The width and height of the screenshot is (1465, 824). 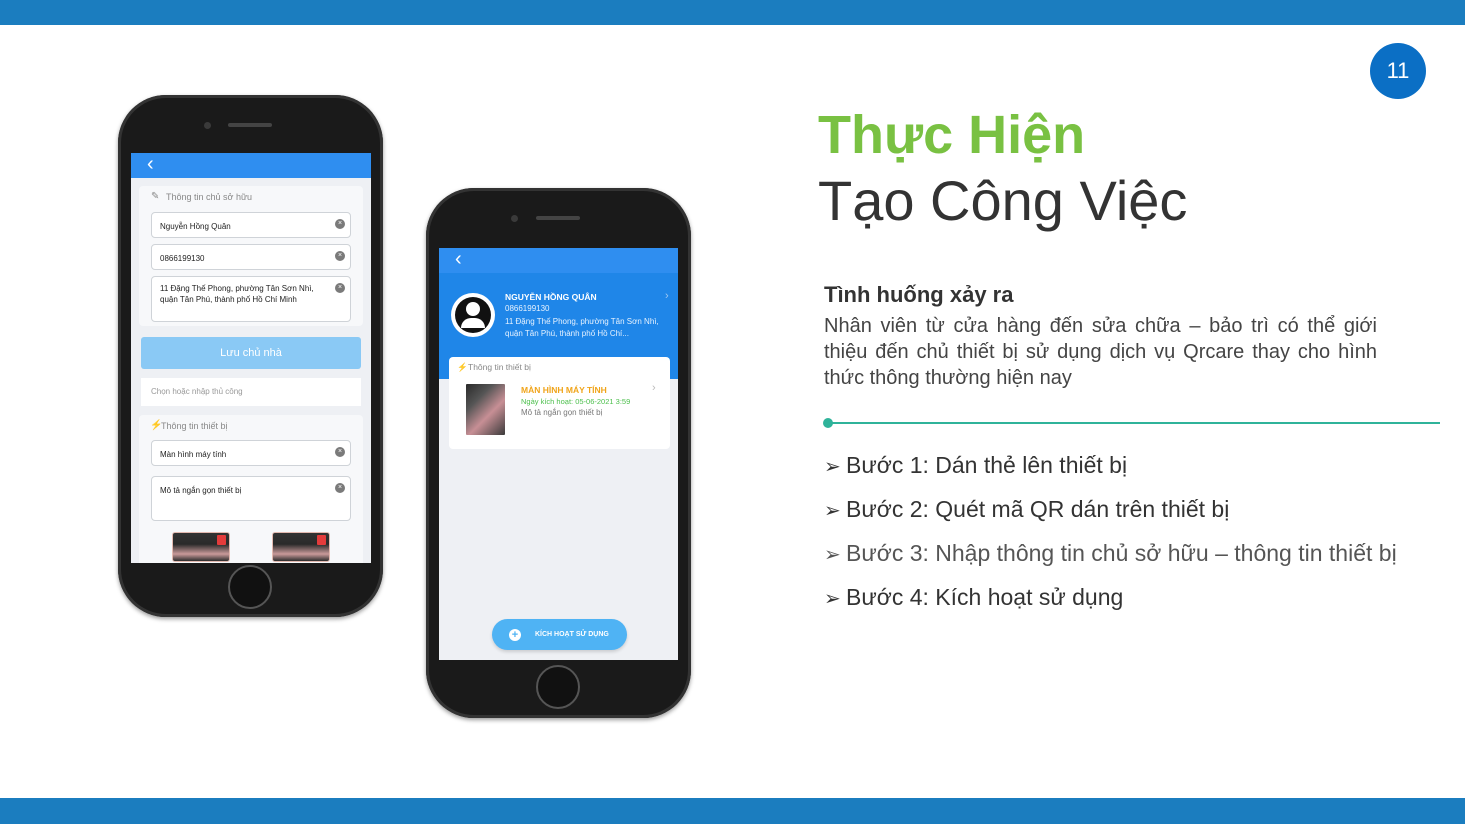 I want to click on divider-dot, so click(x=828, y=423).